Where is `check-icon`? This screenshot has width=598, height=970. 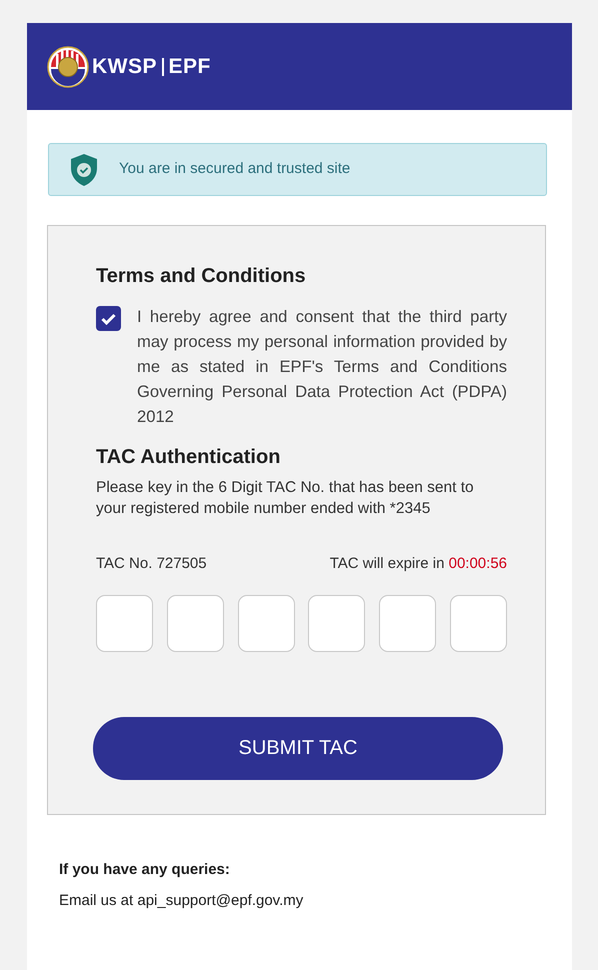
check-icon is located at coordinates (108, 318).